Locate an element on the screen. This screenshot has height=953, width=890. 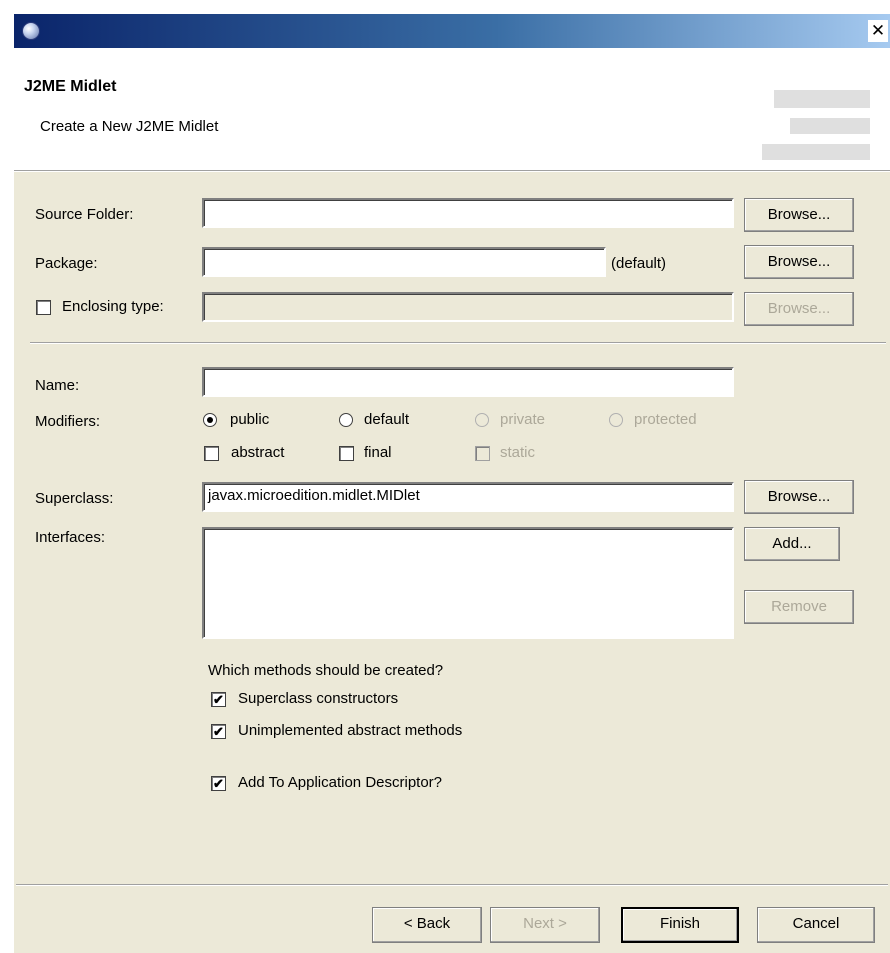
modifier-abstract-label: abstract is located at coordinates (258, 452).